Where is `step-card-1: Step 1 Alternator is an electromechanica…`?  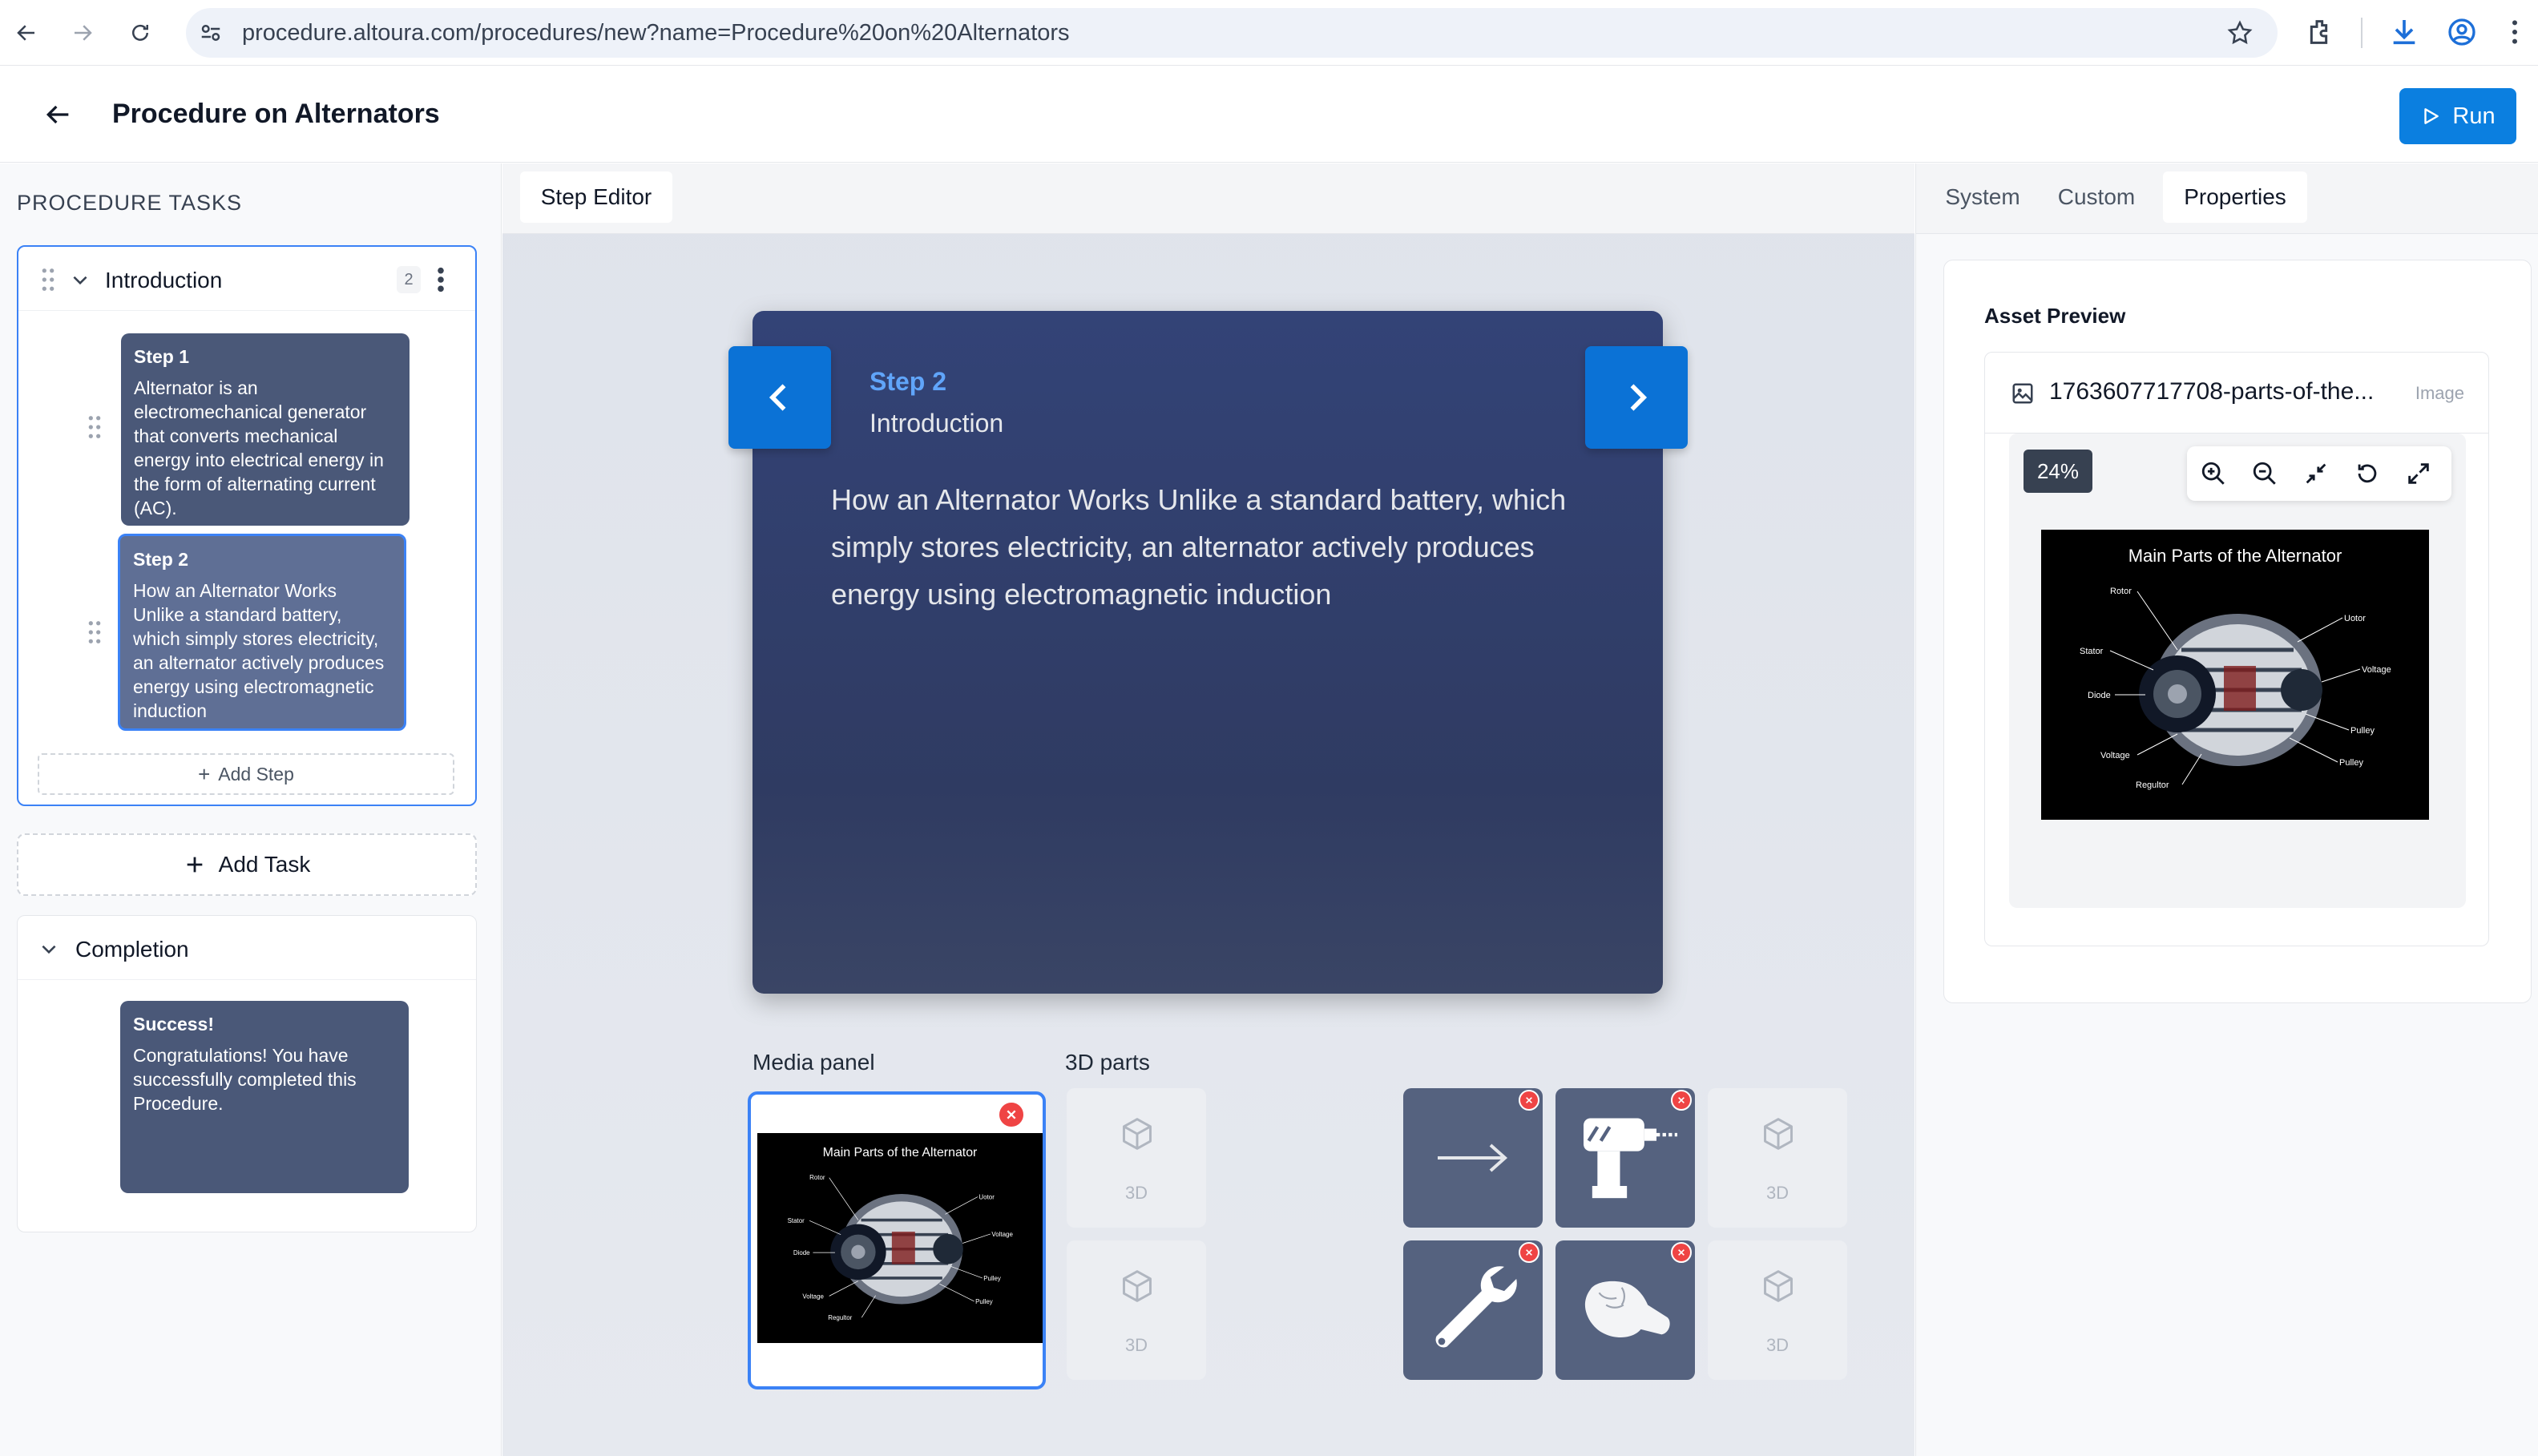
step-card-1: Step 1 Alternator is an electromechanica… is located at coordinates (265, 430).